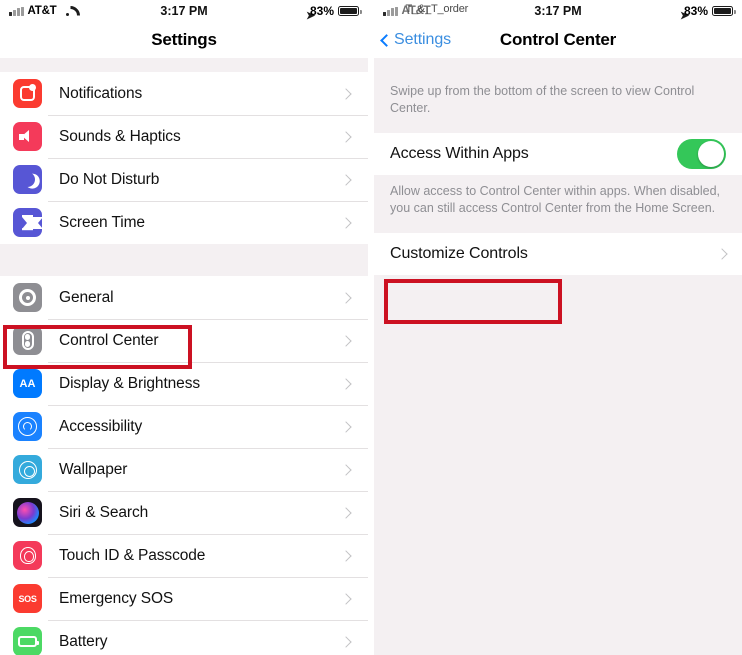  What do you see at coordinates (558, 253) in the screenshot?
I see `customize-controls-row: Customize Controls` at bounding box center [558, 253].